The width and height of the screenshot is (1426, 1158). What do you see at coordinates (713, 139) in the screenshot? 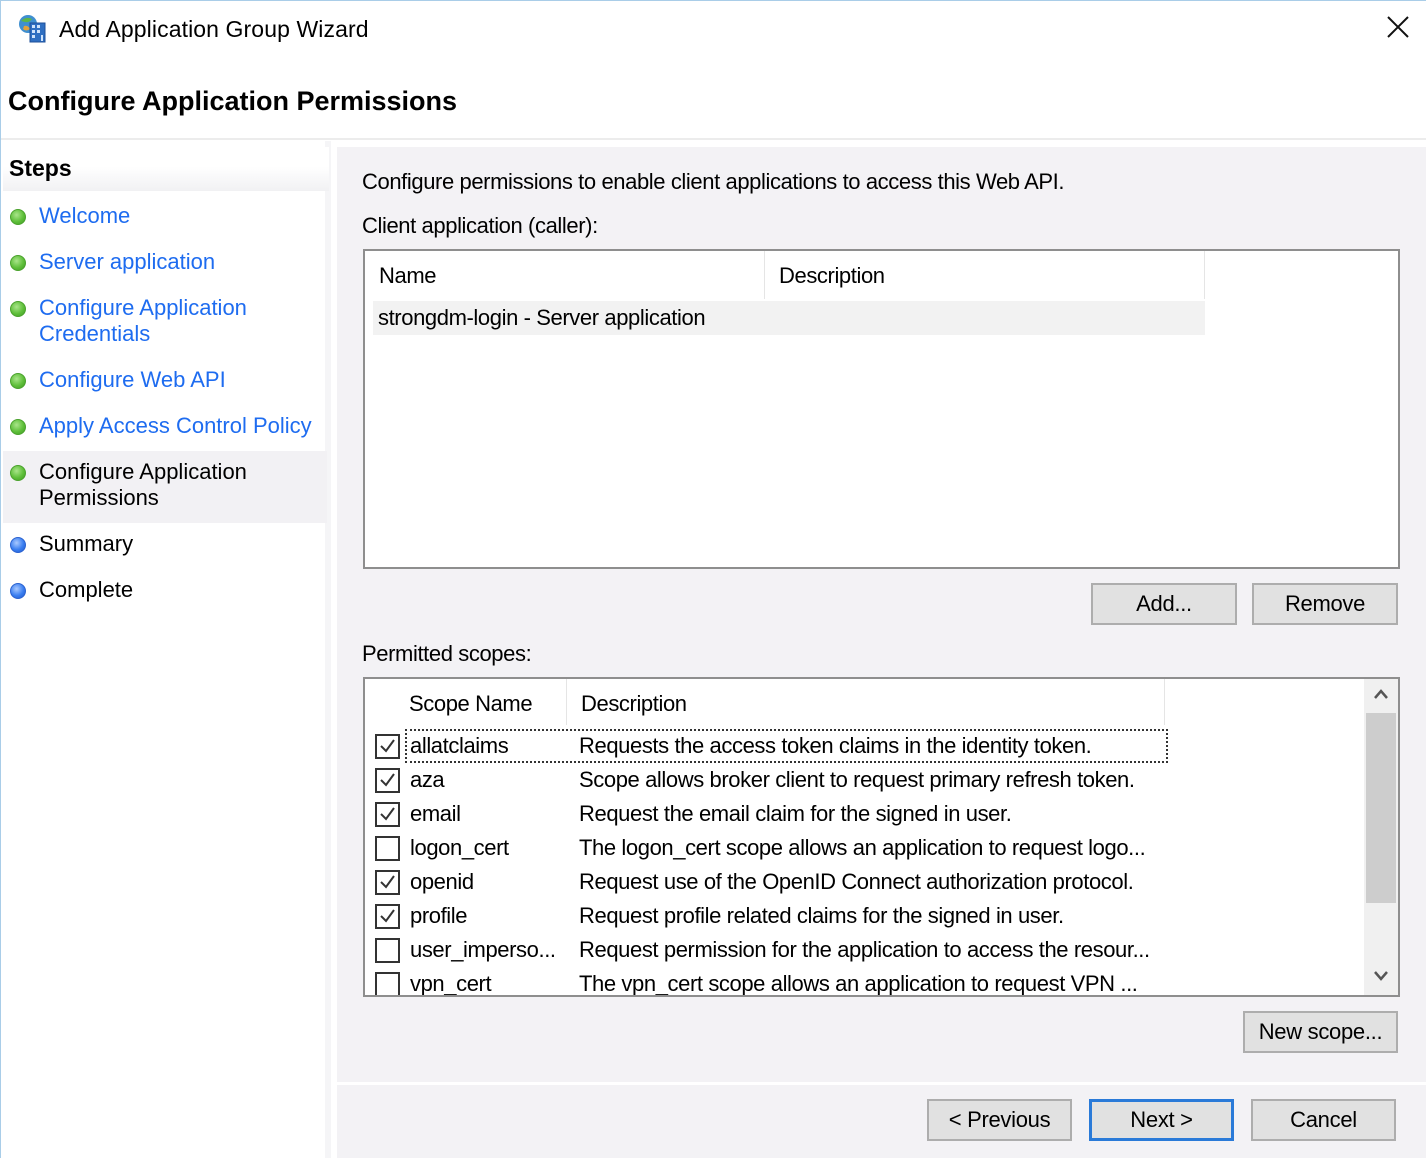
I see `header-divider` at bounding box center [713, 139].